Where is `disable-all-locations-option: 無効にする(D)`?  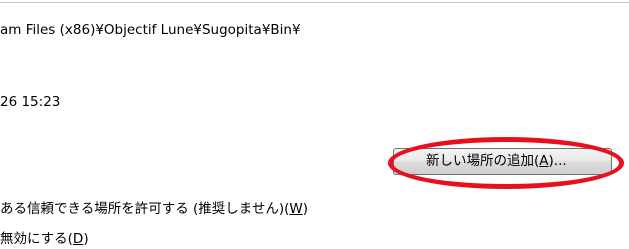 disable-all-locations-option: 無効にする(D) is located at coordinates (44, 239).